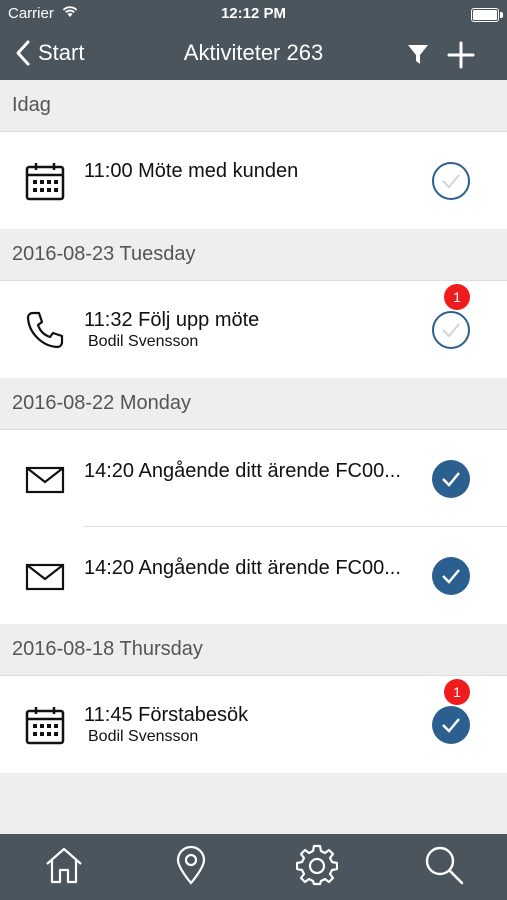 The height and width of the screenshot is (900, 507). I want to click on tab-bar, so click(253, 867).